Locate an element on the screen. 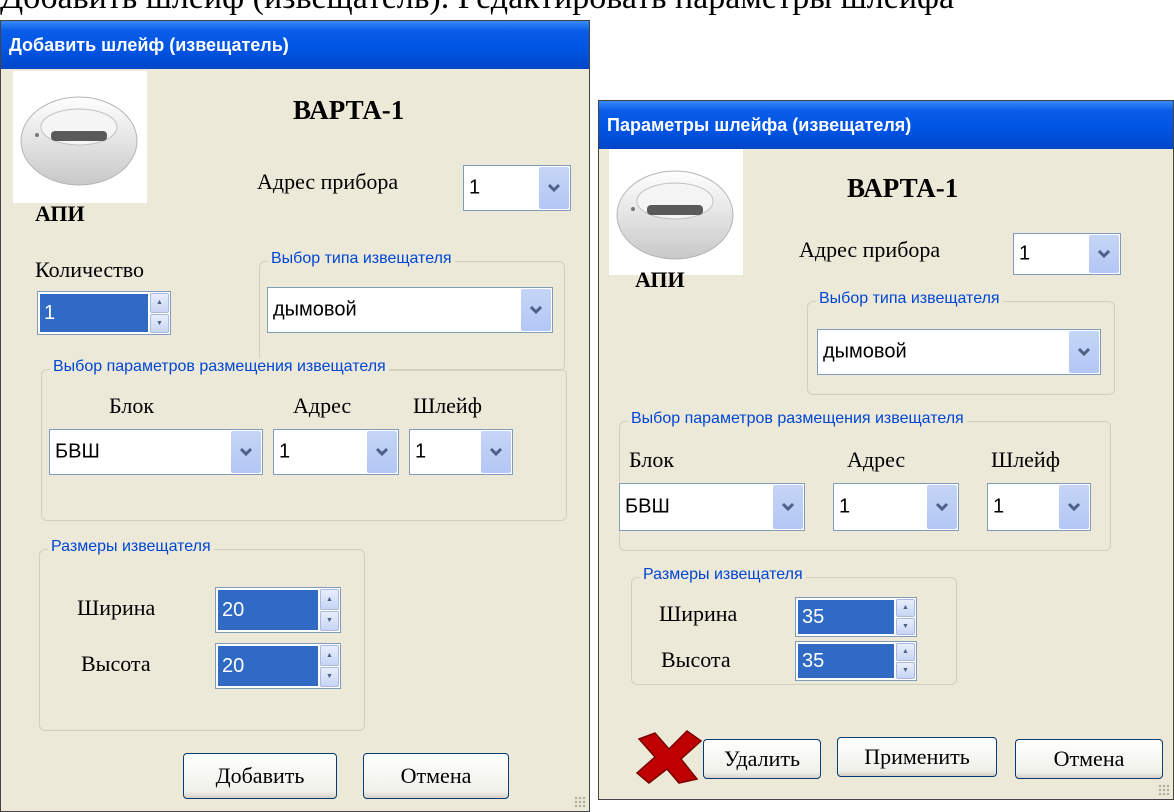  size-group: Размеры извещателя is located at coordinates (202, 634).